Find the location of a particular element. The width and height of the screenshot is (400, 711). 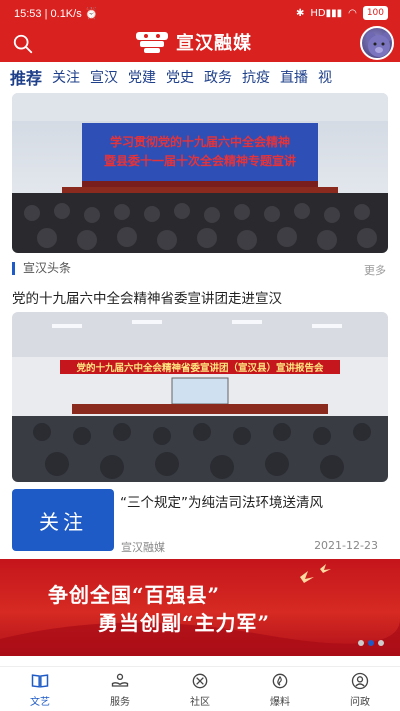

tab-party-building: 党建 is located at coordinates (142, 77).